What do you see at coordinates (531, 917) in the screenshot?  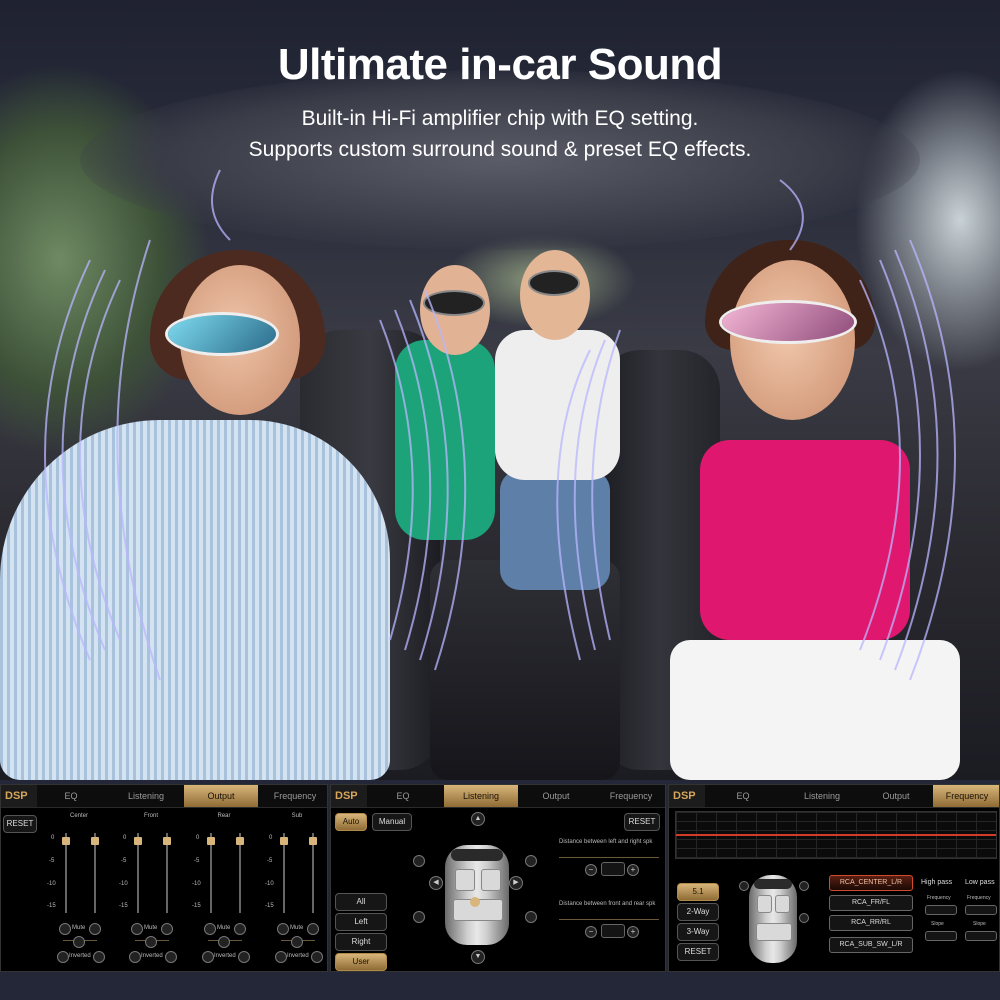 I see `speaker-rear-right-icon` at bounding box center [531, 917].